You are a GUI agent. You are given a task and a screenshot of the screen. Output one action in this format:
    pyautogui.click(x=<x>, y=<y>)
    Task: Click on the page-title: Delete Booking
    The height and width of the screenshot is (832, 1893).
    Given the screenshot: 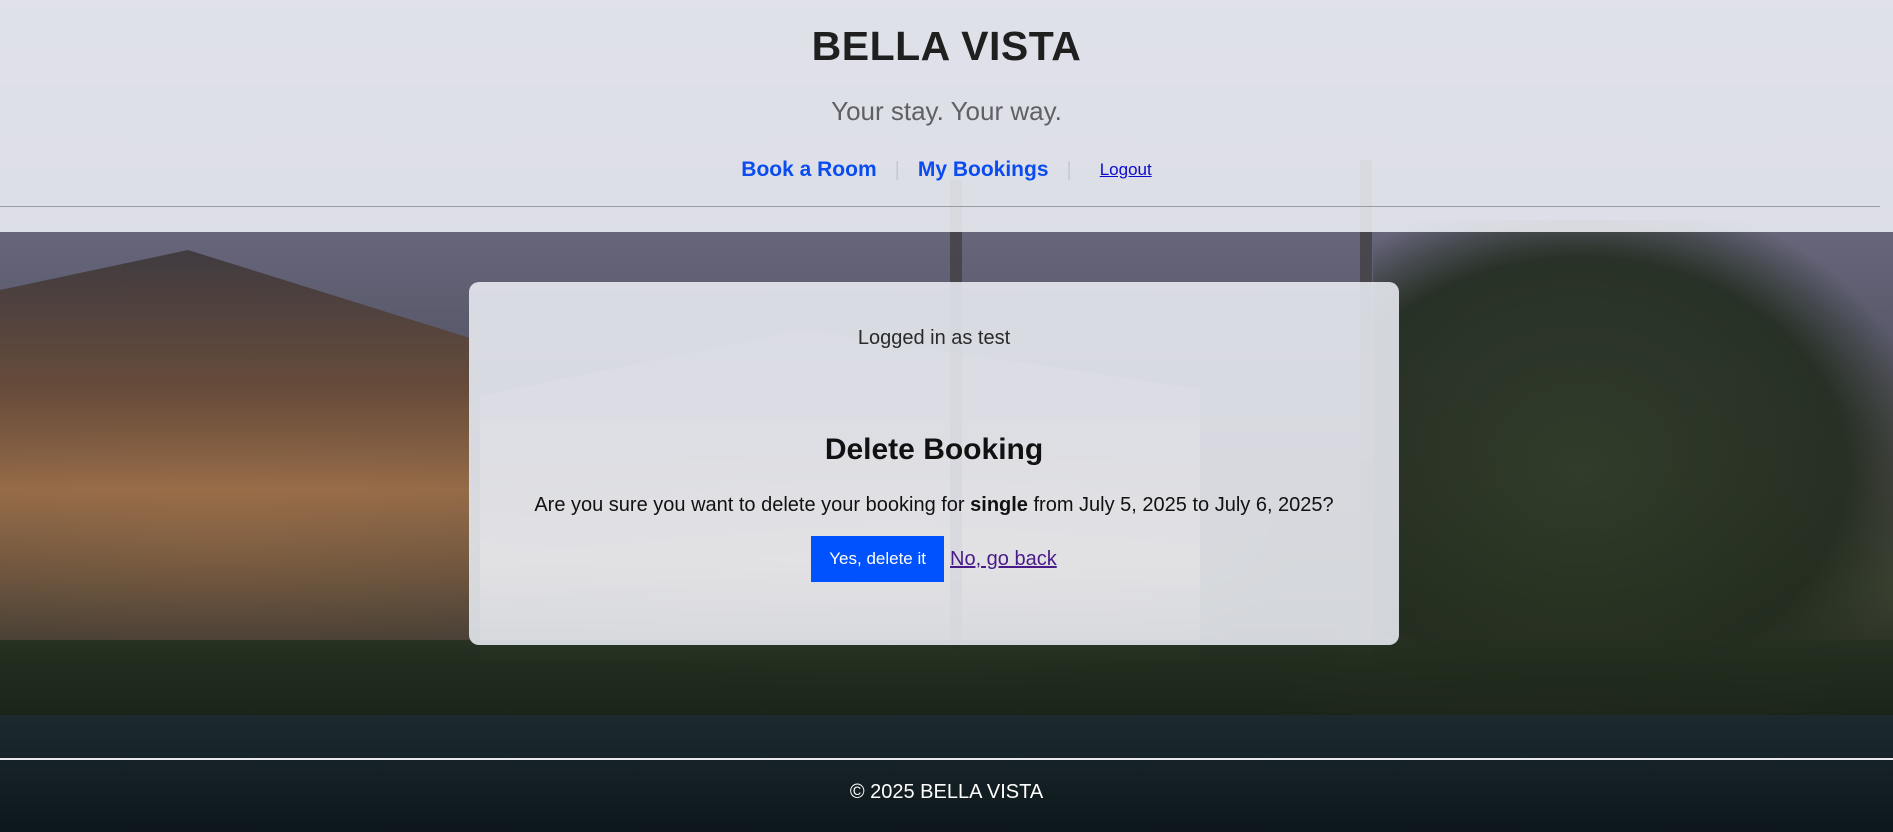 What is the action you would take?
    pyautogui.click(x=934, y=449)
    